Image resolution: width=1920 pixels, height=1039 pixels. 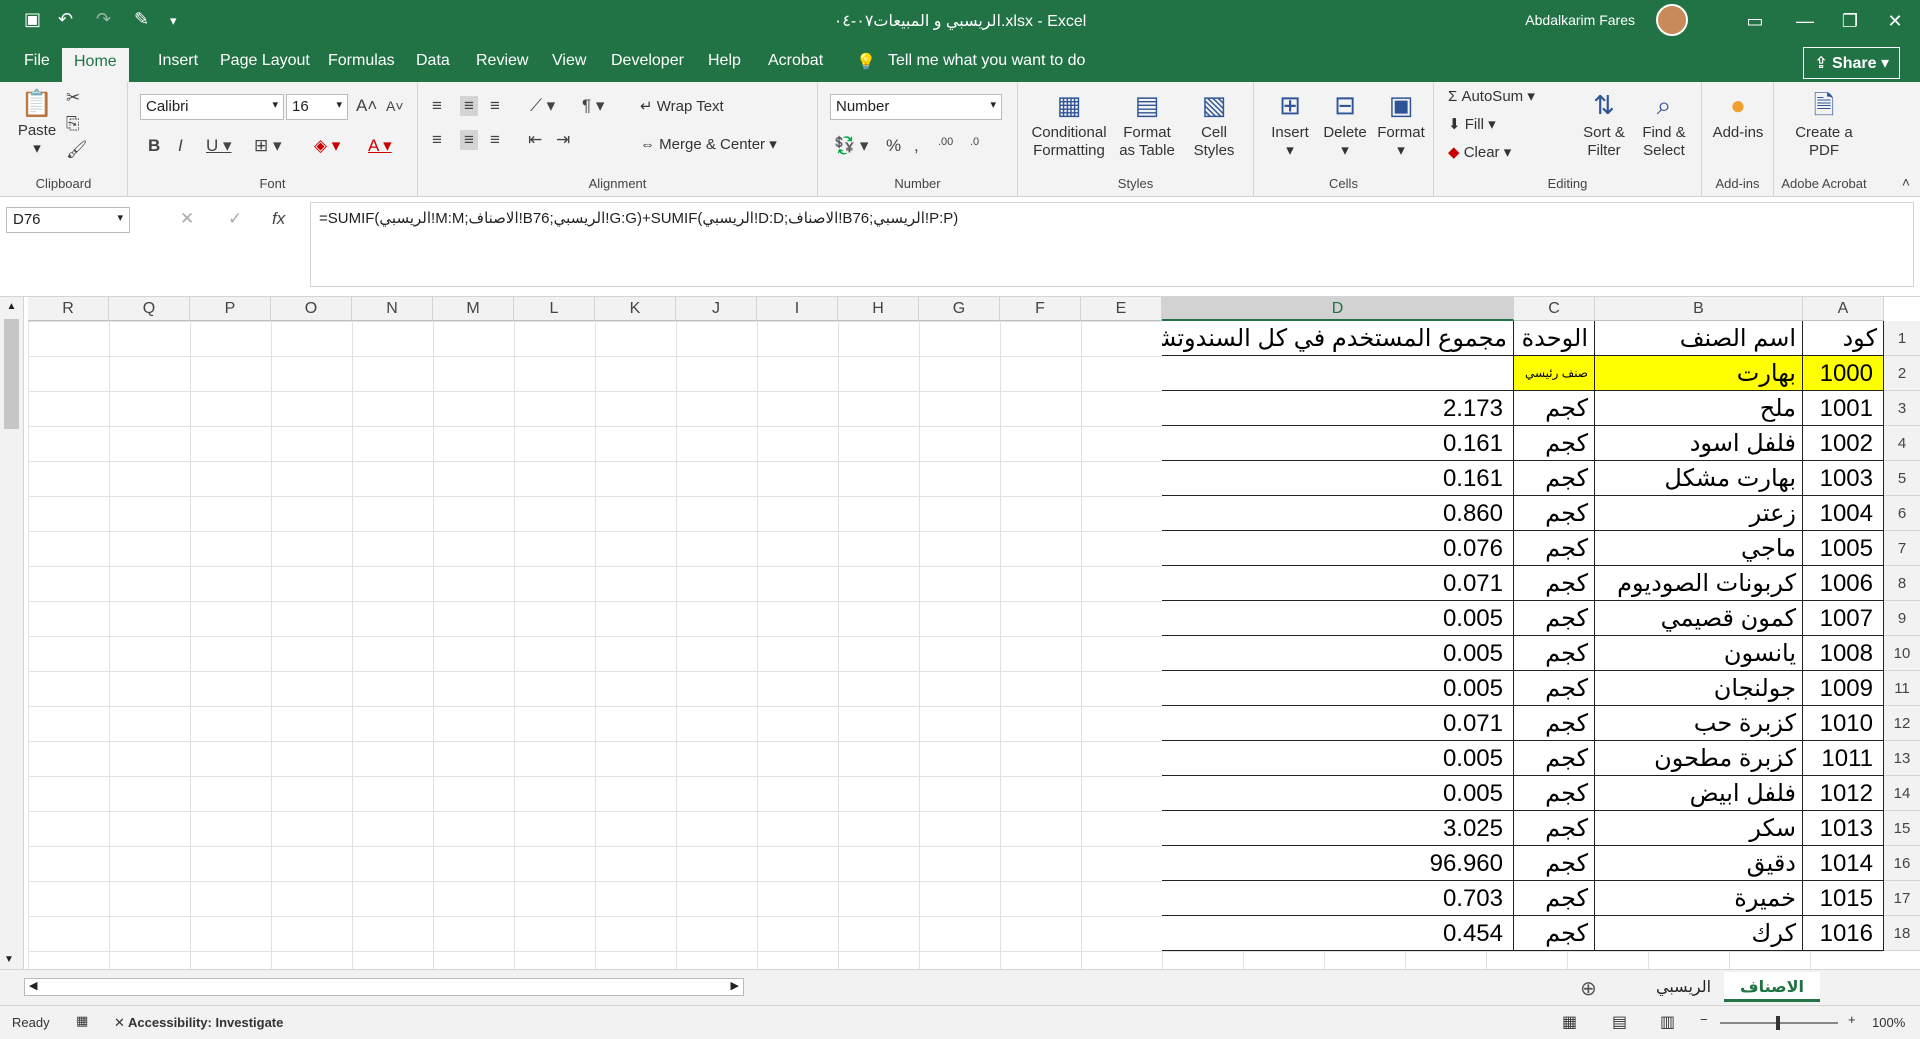 What do you see at coordinates (380, 146) in the screenshot?
I see `font-color-icon: A ▾` at bounding box center [380, 146].